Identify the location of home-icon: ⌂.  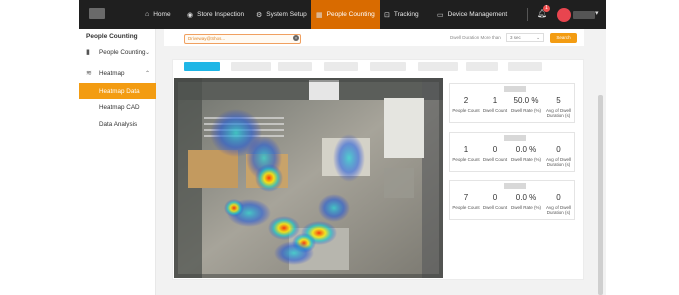
(147, 14).